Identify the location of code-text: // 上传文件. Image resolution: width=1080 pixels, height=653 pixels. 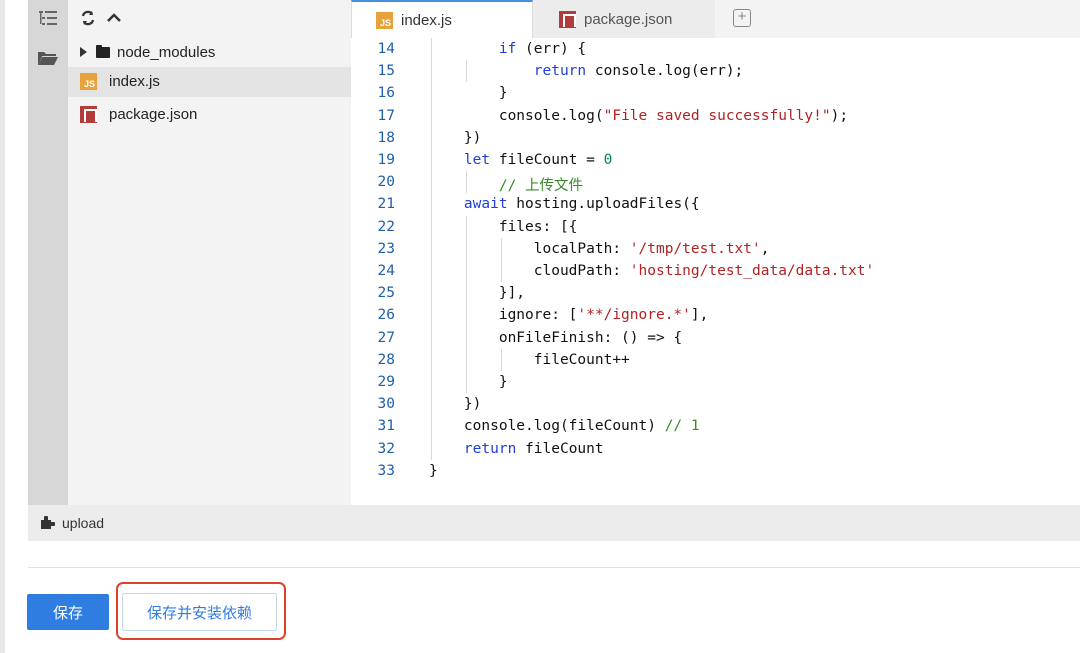
(541, 186).